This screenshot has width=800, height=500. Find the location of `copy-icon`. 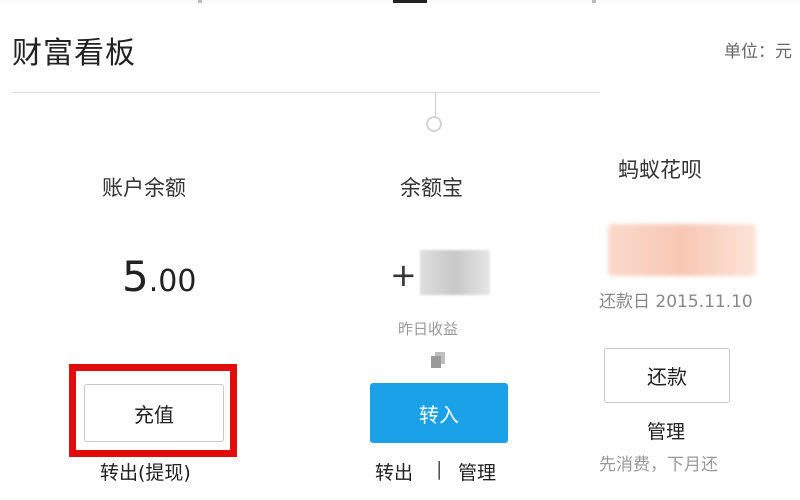

copy-icon is located at coordinates (438, 360).